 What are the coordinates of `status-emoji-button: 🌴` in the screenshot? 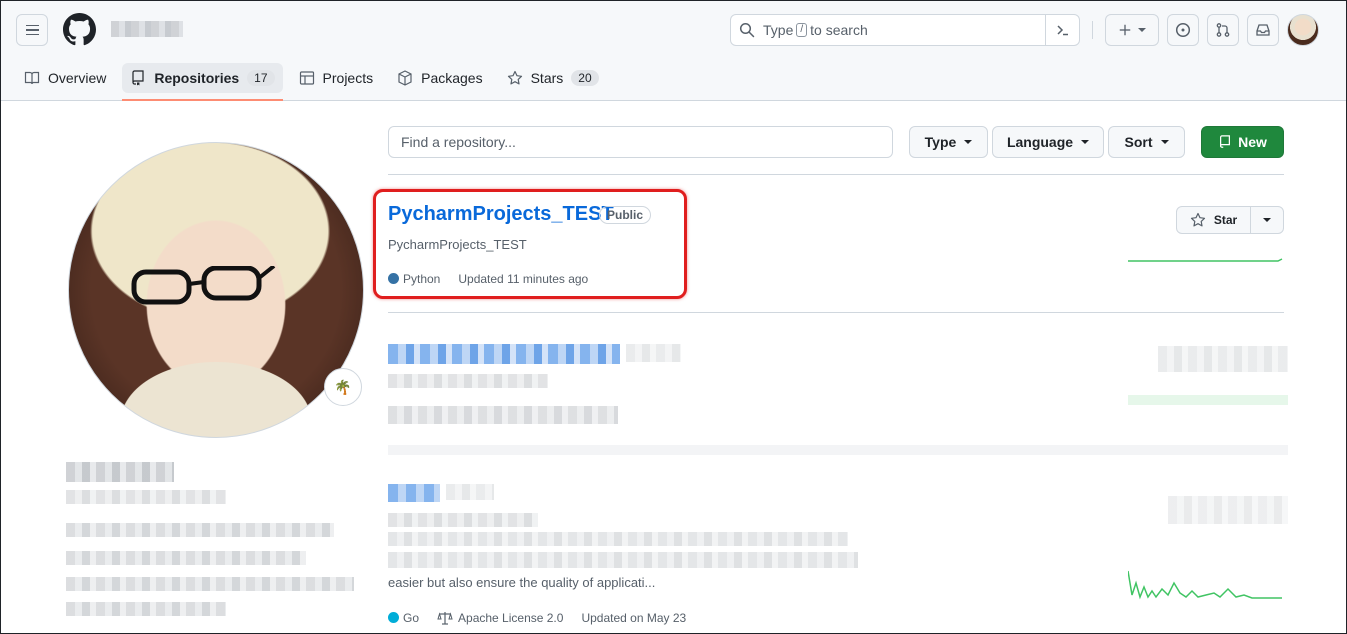 It's located at (343, 387).